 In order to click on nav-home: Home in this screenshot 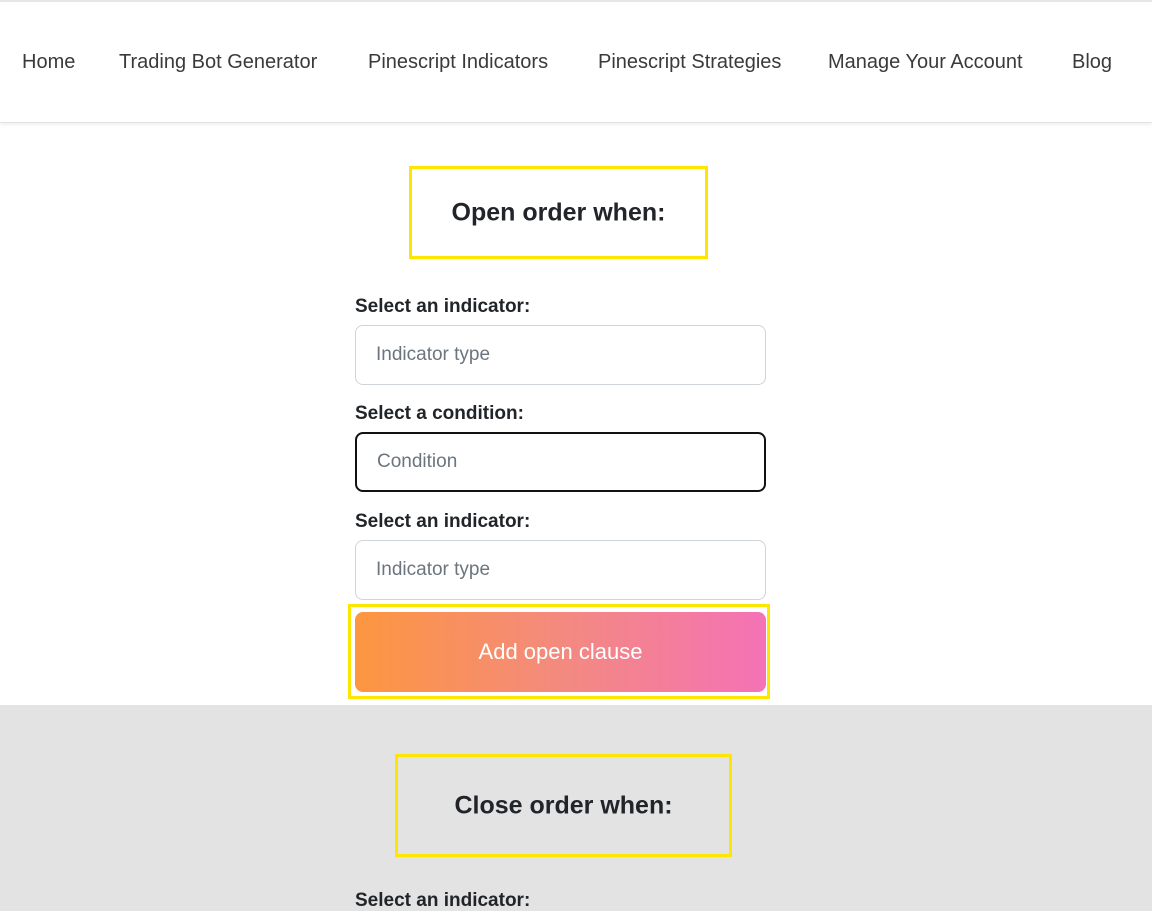, I will do `click(48, 62)`.